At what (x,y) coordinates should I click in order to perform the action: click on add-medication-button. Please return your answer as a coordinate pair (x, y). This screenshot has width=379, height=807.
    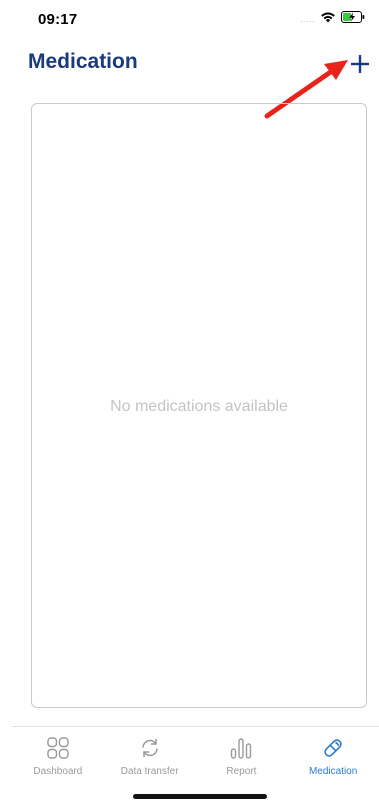
    Looking at the image, I should click on (360, 64).